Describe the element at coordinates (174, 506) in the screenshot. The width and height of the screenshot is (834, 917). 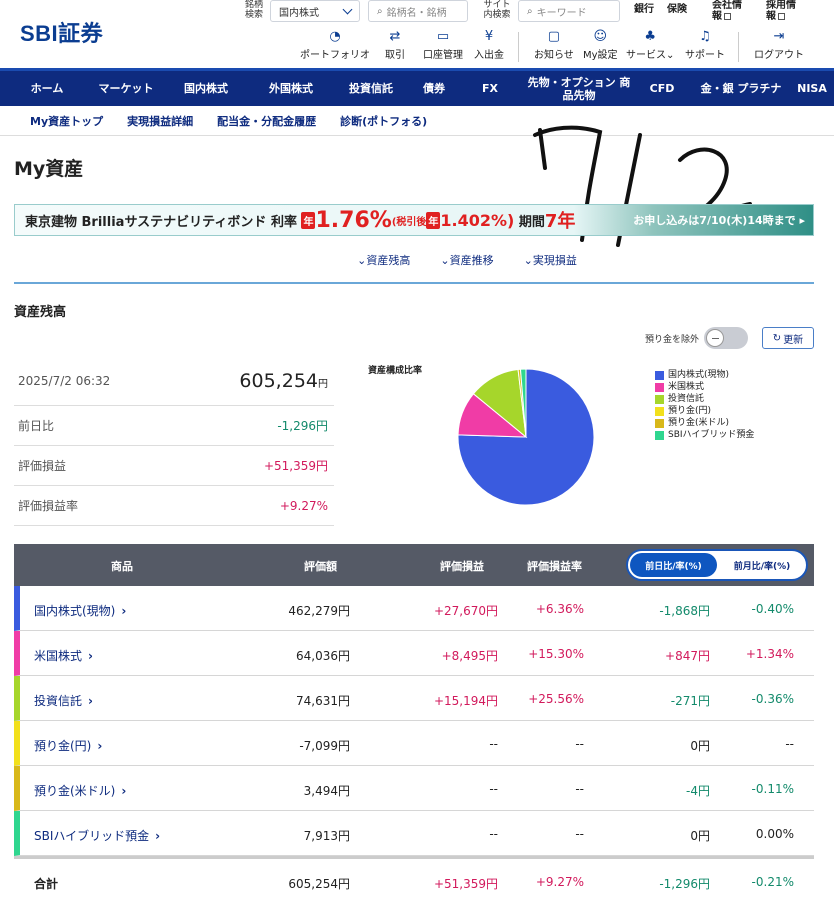
I see `summary-row: 評価損益率 +9.27%` at that location.